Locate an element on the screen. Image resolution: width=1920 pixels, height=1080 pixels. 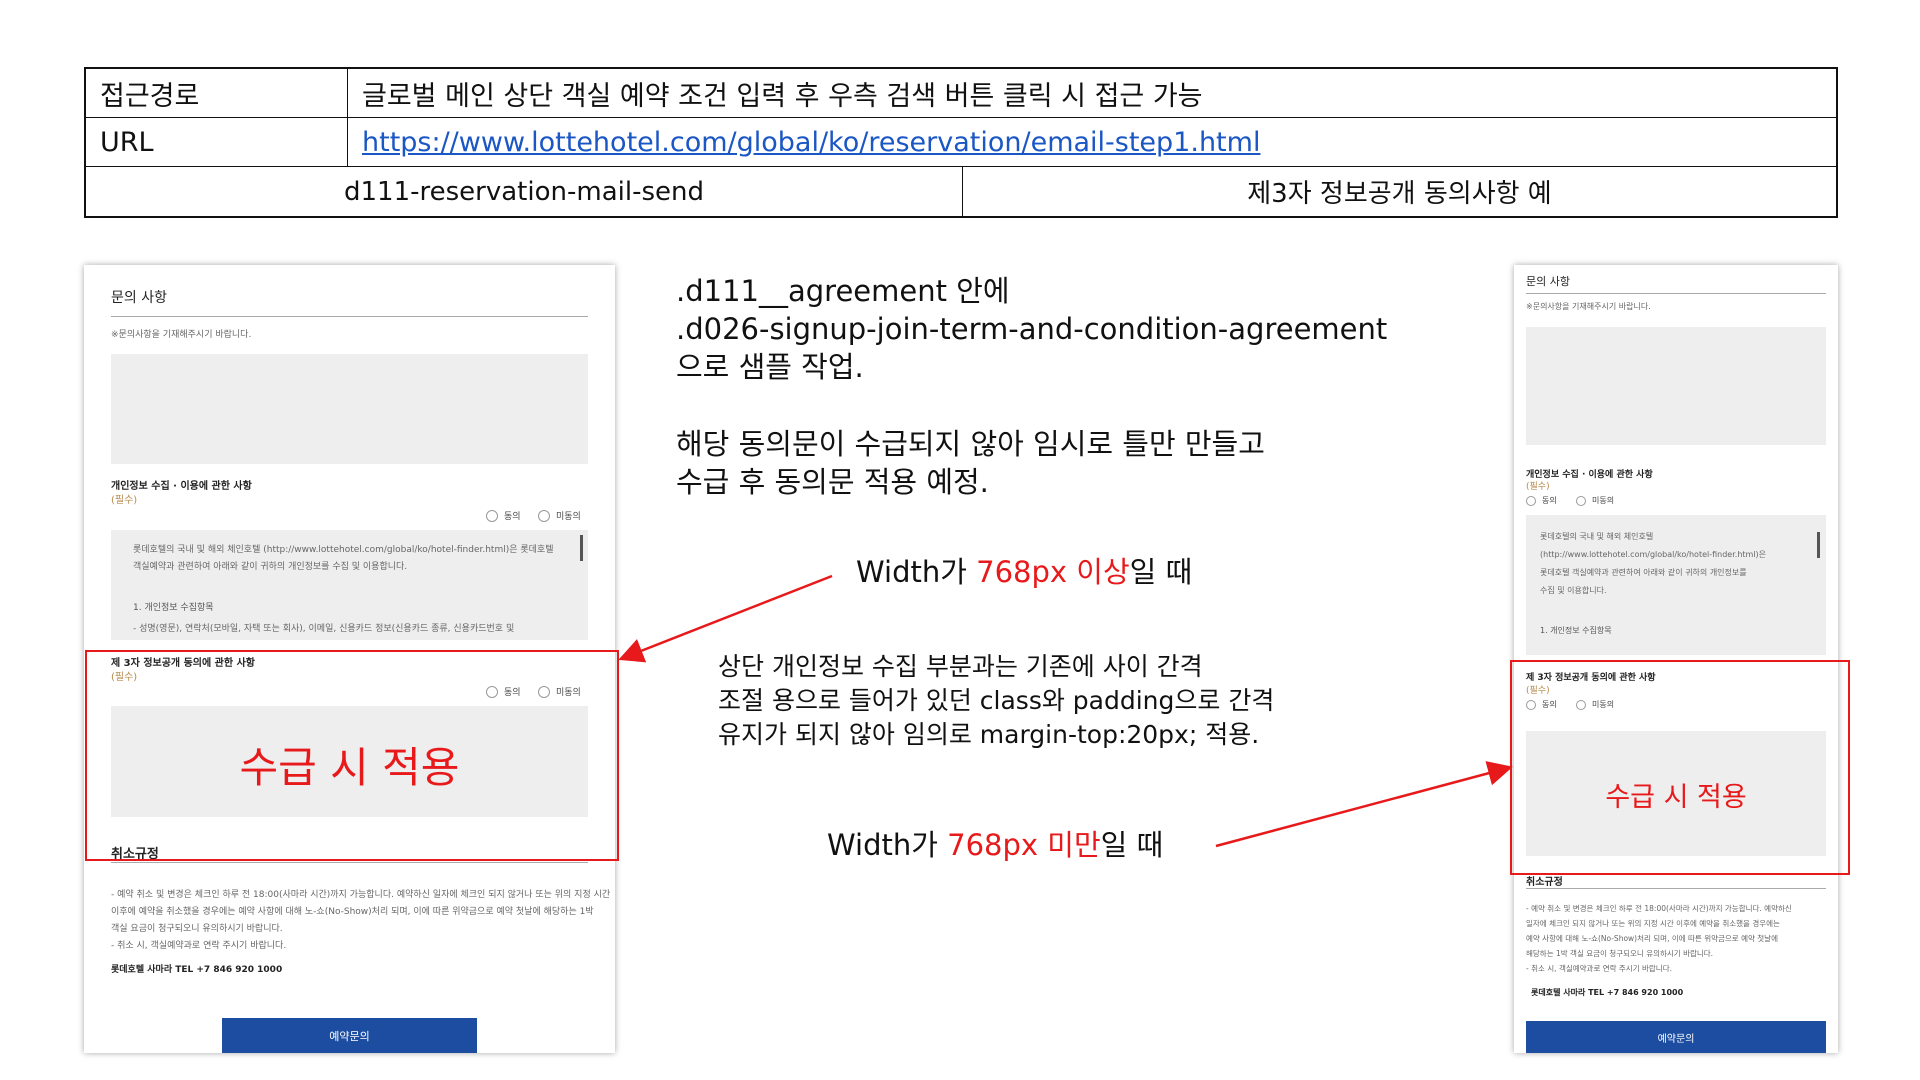
note-line-3: 으로 샘플 작업. is located at coordinates (770, 367).